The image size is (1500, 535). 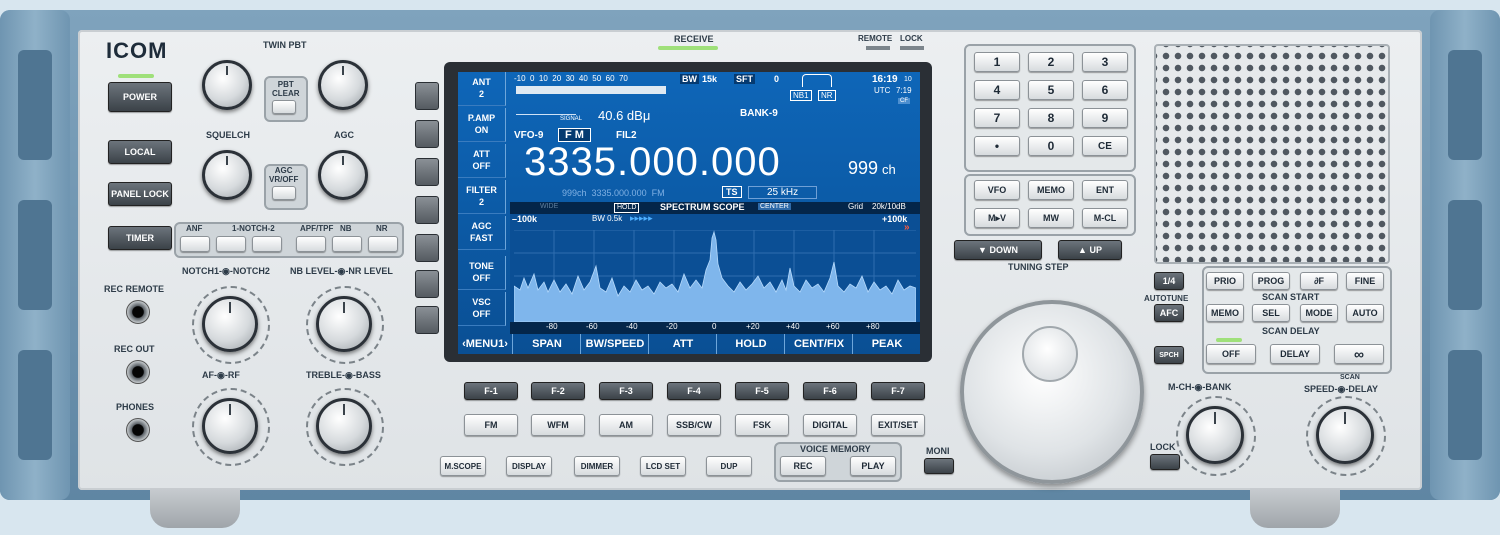 I want to click on local-button: LOCAL, so click(x=140, y=152).